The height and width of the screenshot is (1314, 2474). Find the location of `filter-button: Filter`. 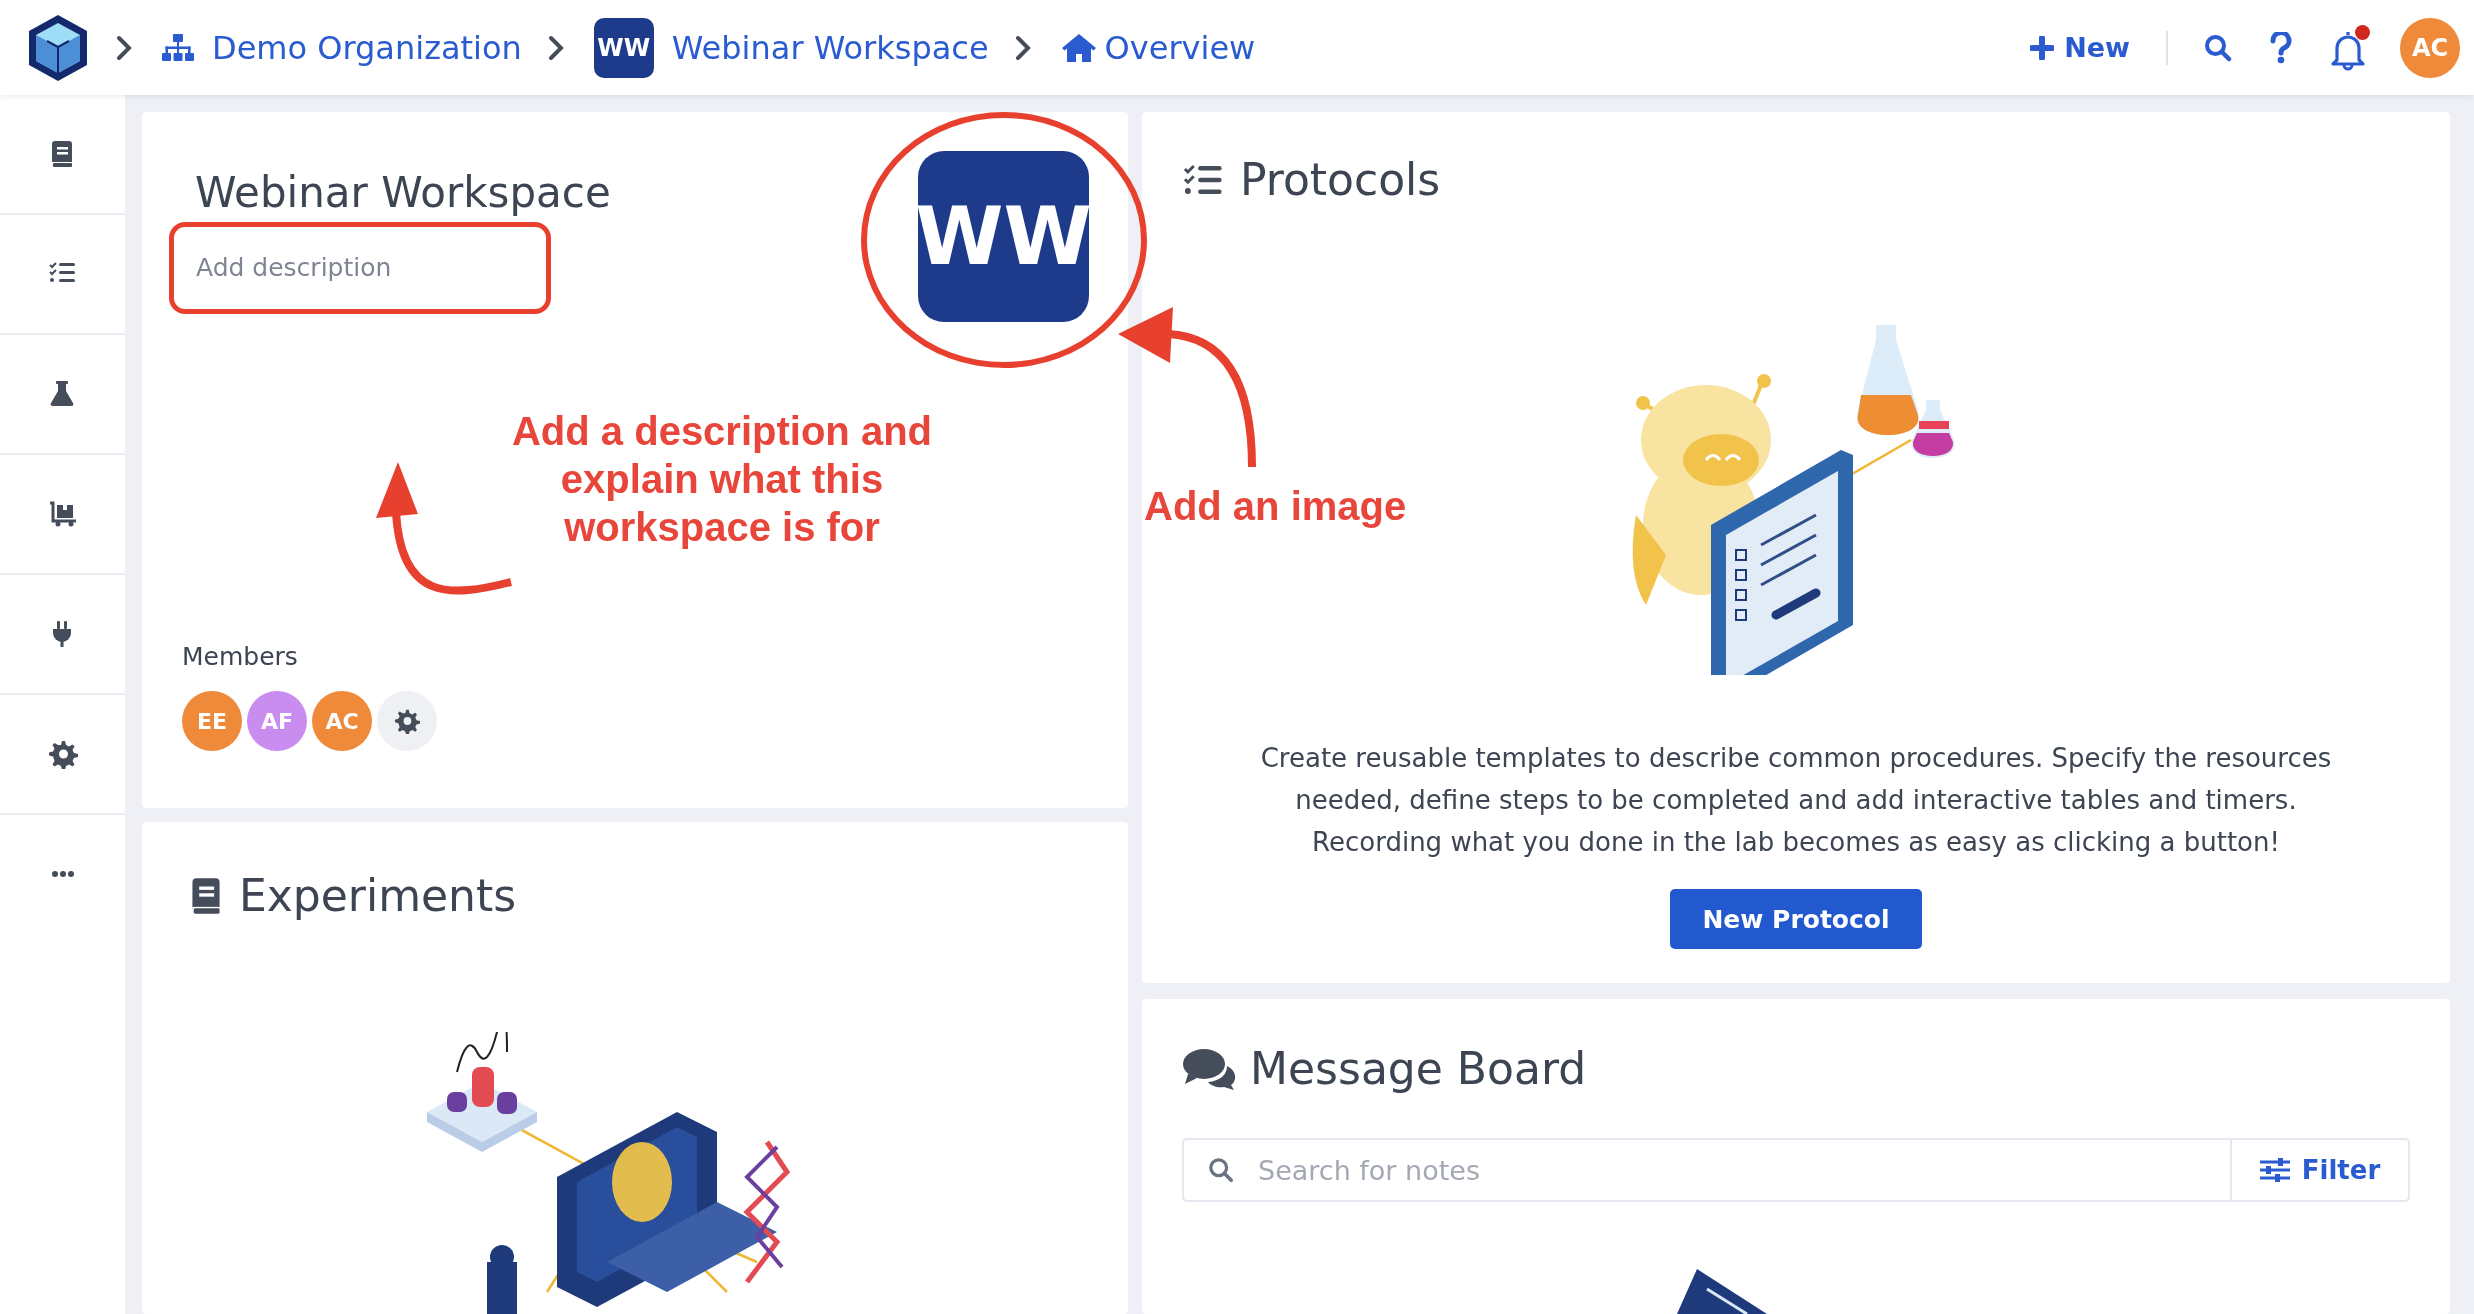

filter-button: Filter is located at coordinates (2320, 1170).